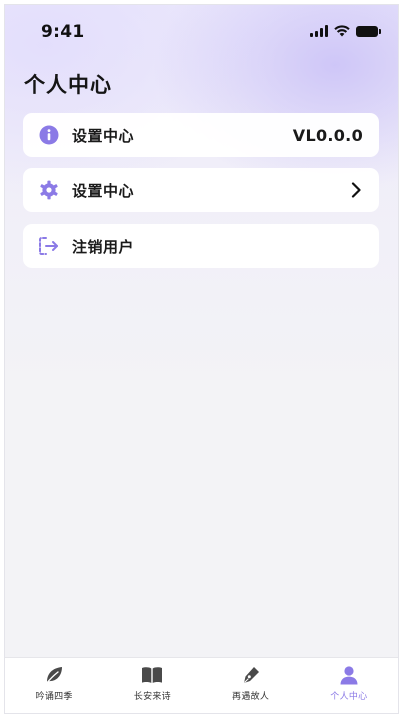  I want to click on cellular-signal-icon, so click(319, 31).